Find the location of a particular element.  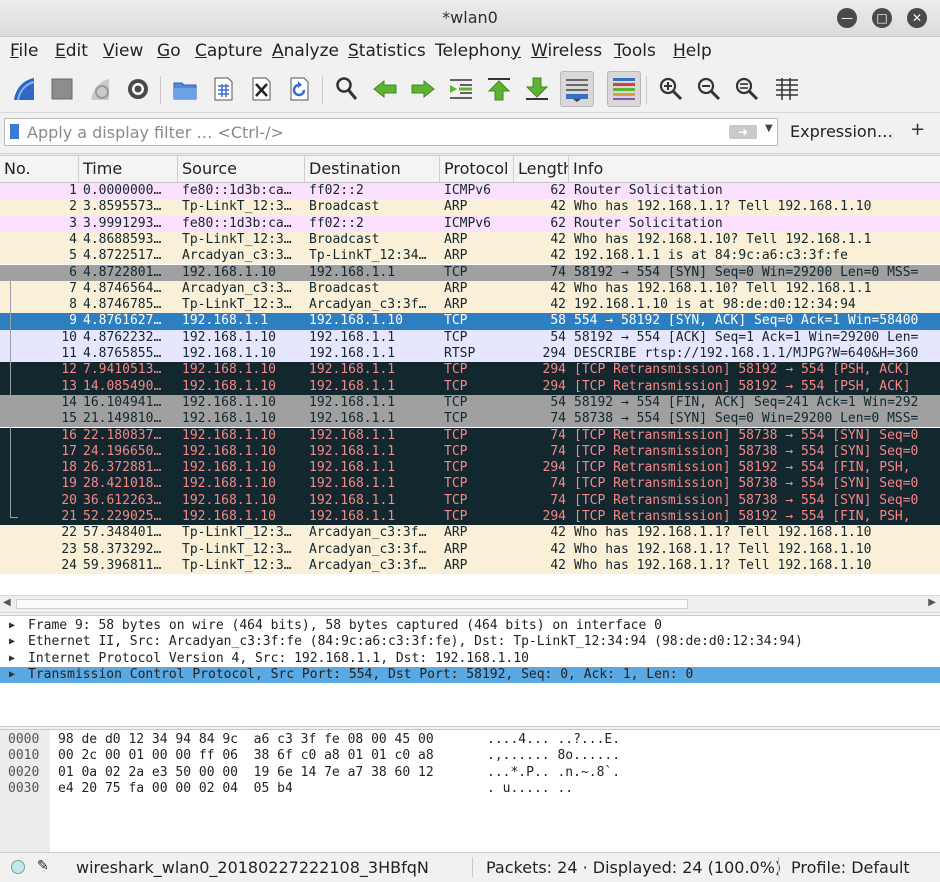

bytes-hex: e4 20 75 fa 00 00 02 04 05 b4 is located at coordinates (175, 789).